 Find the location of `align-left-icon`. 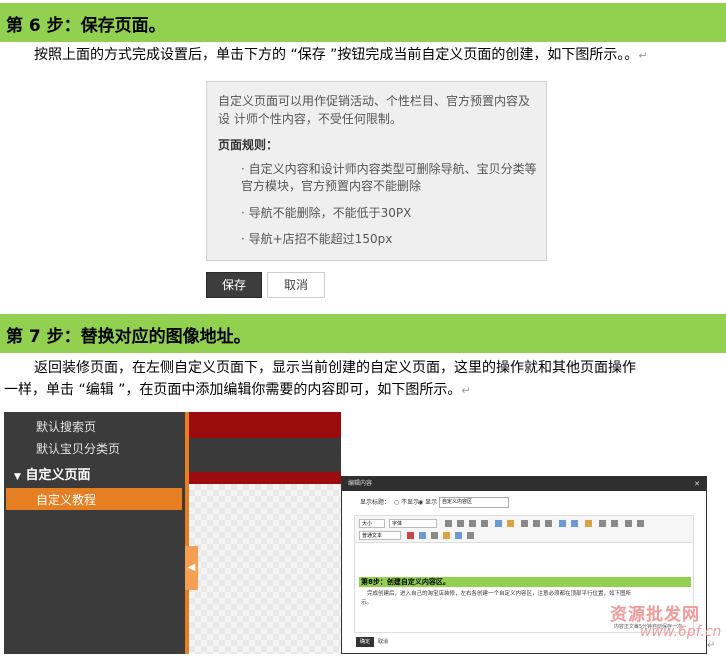

align-left-icon is located at coordinates (524, 523).